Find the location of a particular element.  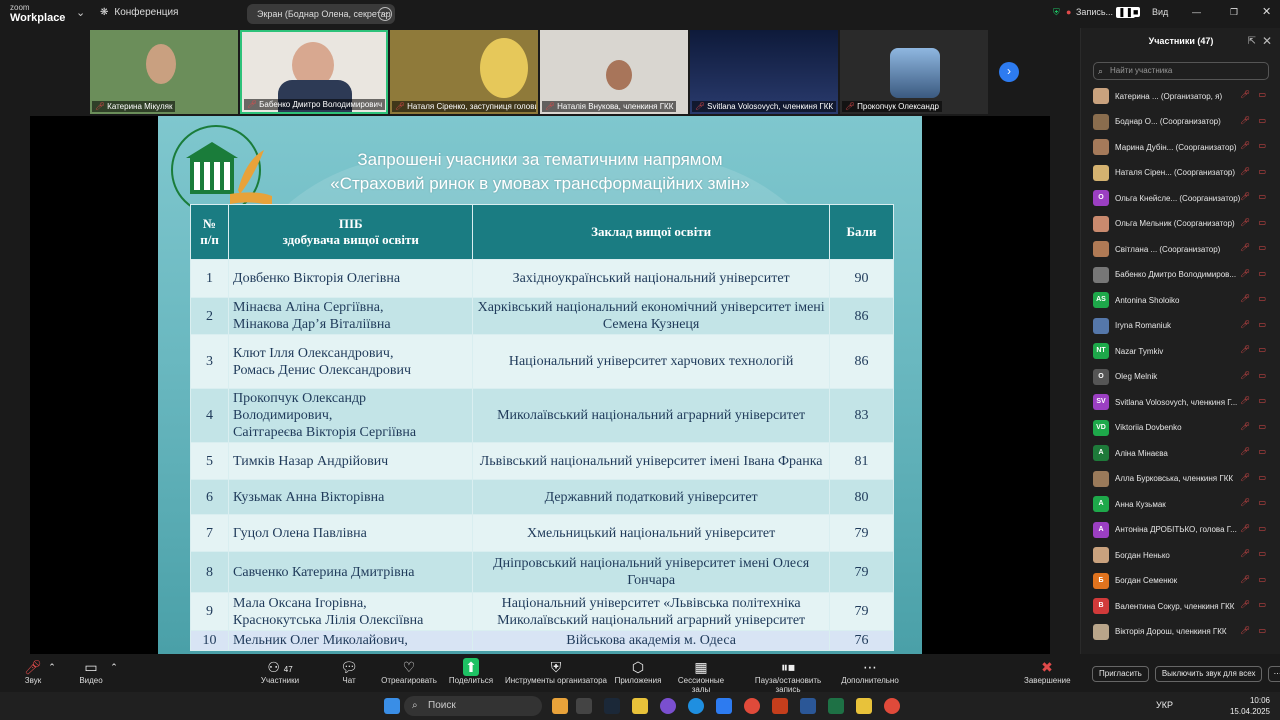

video-tile: 🎤︎ Прокопчук Олександр is located at coordinates (914, 72).